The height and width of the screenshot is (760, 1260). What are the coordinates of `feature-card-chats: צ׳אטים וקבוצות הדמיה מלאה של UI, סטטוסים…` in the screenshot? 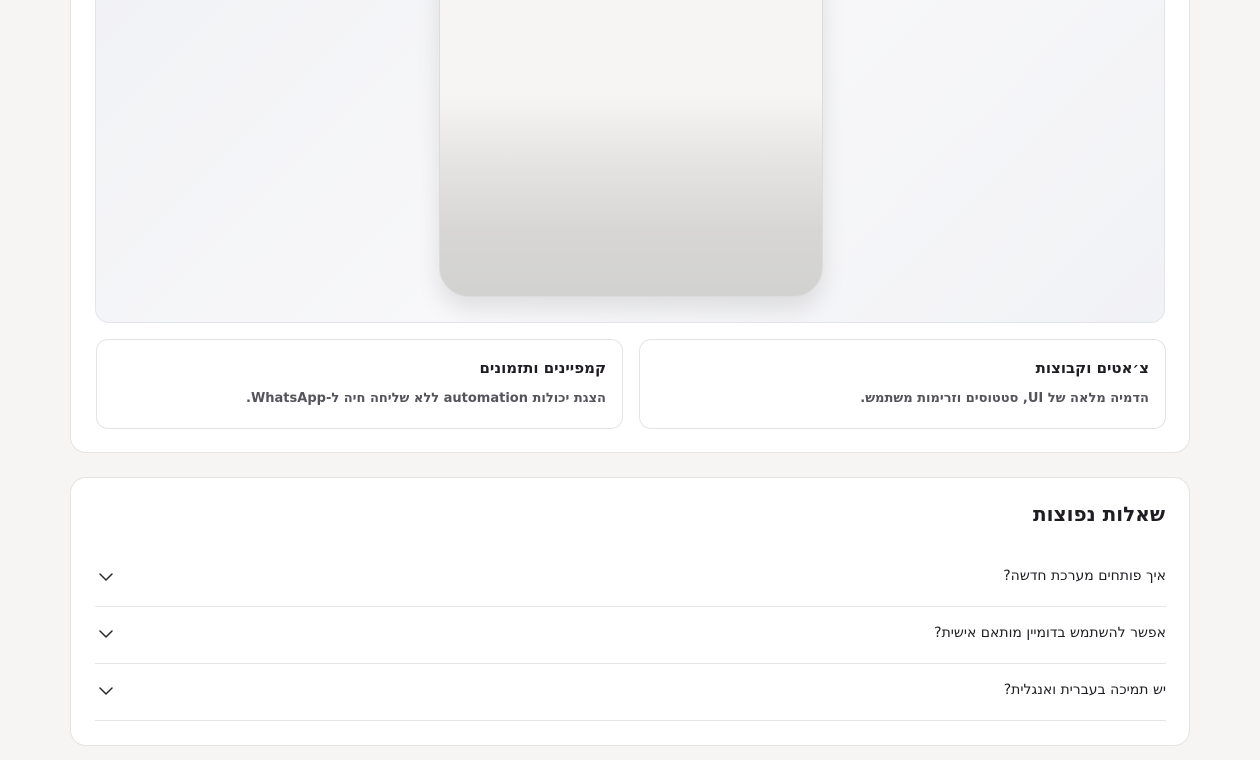 It's located at (902, 384).